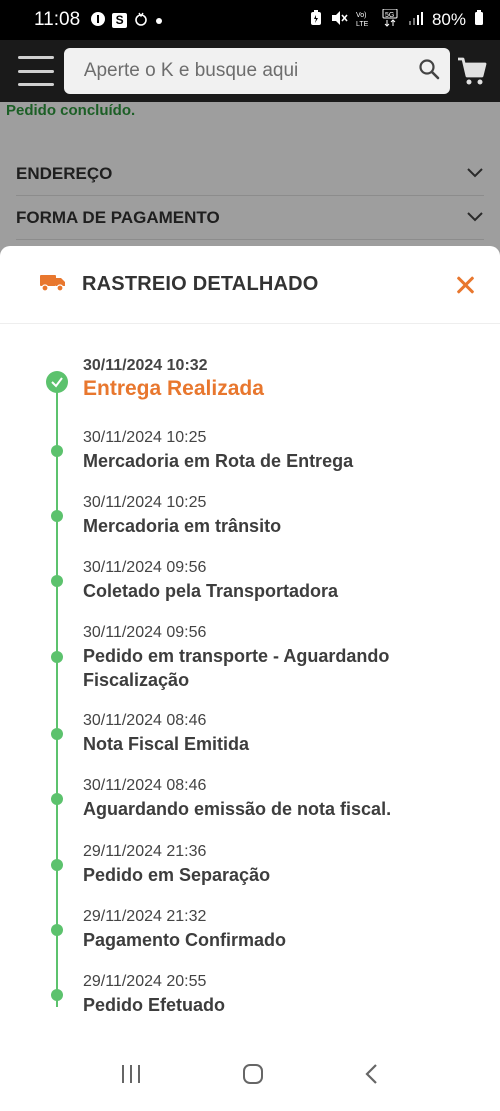  Describe the element at coordinates (36, 71) in the screenshot. I see `menu-icon` at that location.